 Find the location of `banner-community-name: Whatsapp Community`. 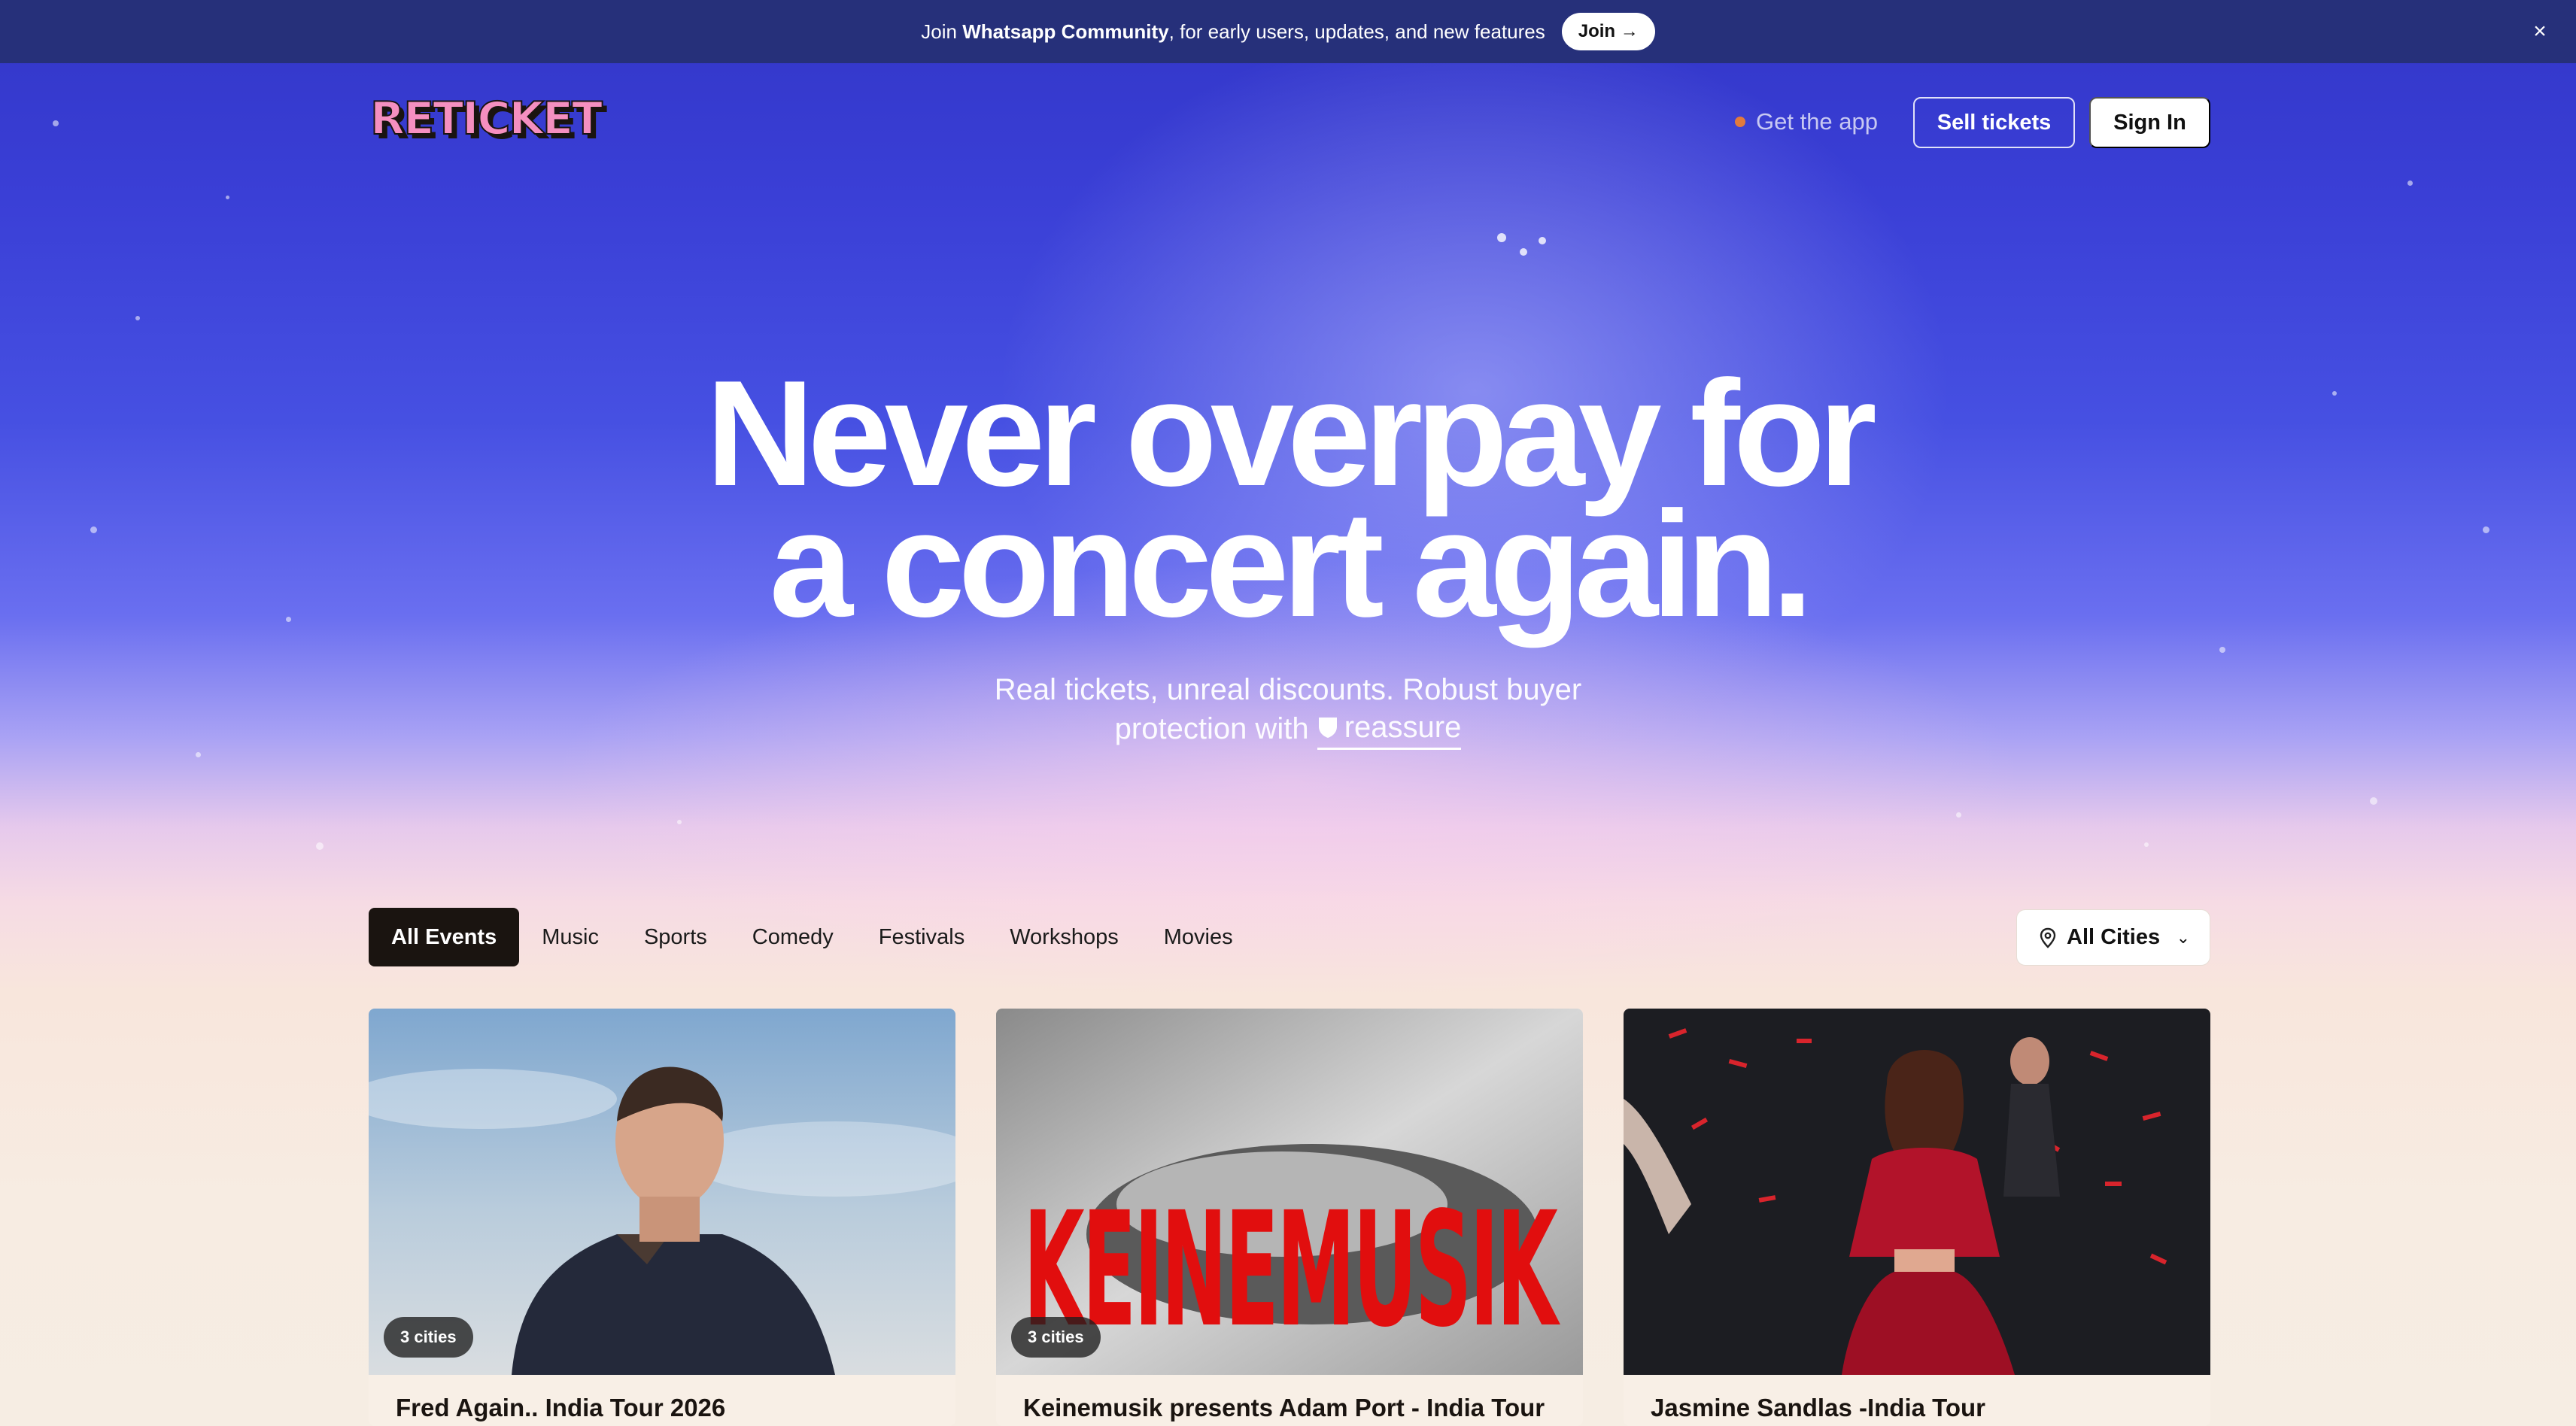

banner-community-name: Whatsapp Community is located at coordinates (1066, 31).